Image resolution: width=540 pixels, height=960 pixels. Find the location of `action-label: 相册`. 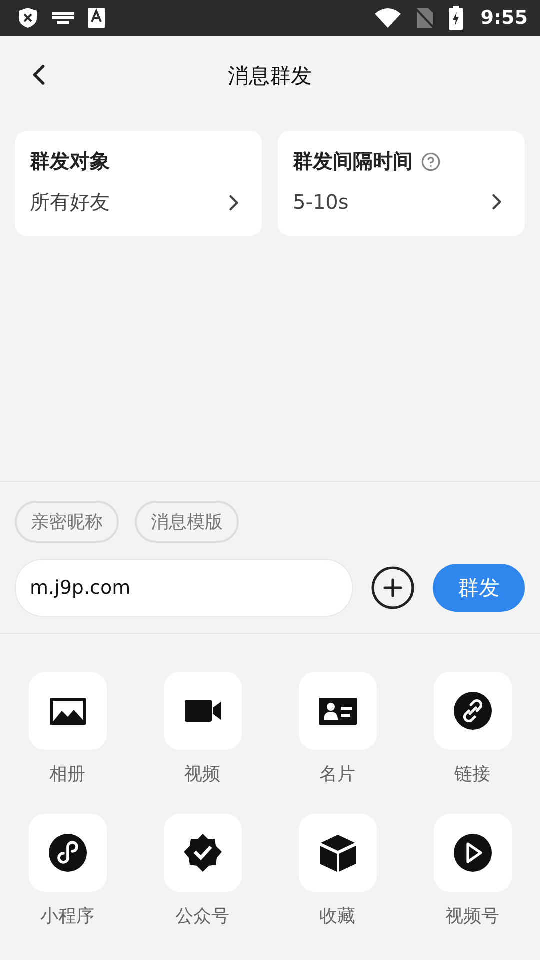

action-label: 相册 is located at coordinates (68, 774).